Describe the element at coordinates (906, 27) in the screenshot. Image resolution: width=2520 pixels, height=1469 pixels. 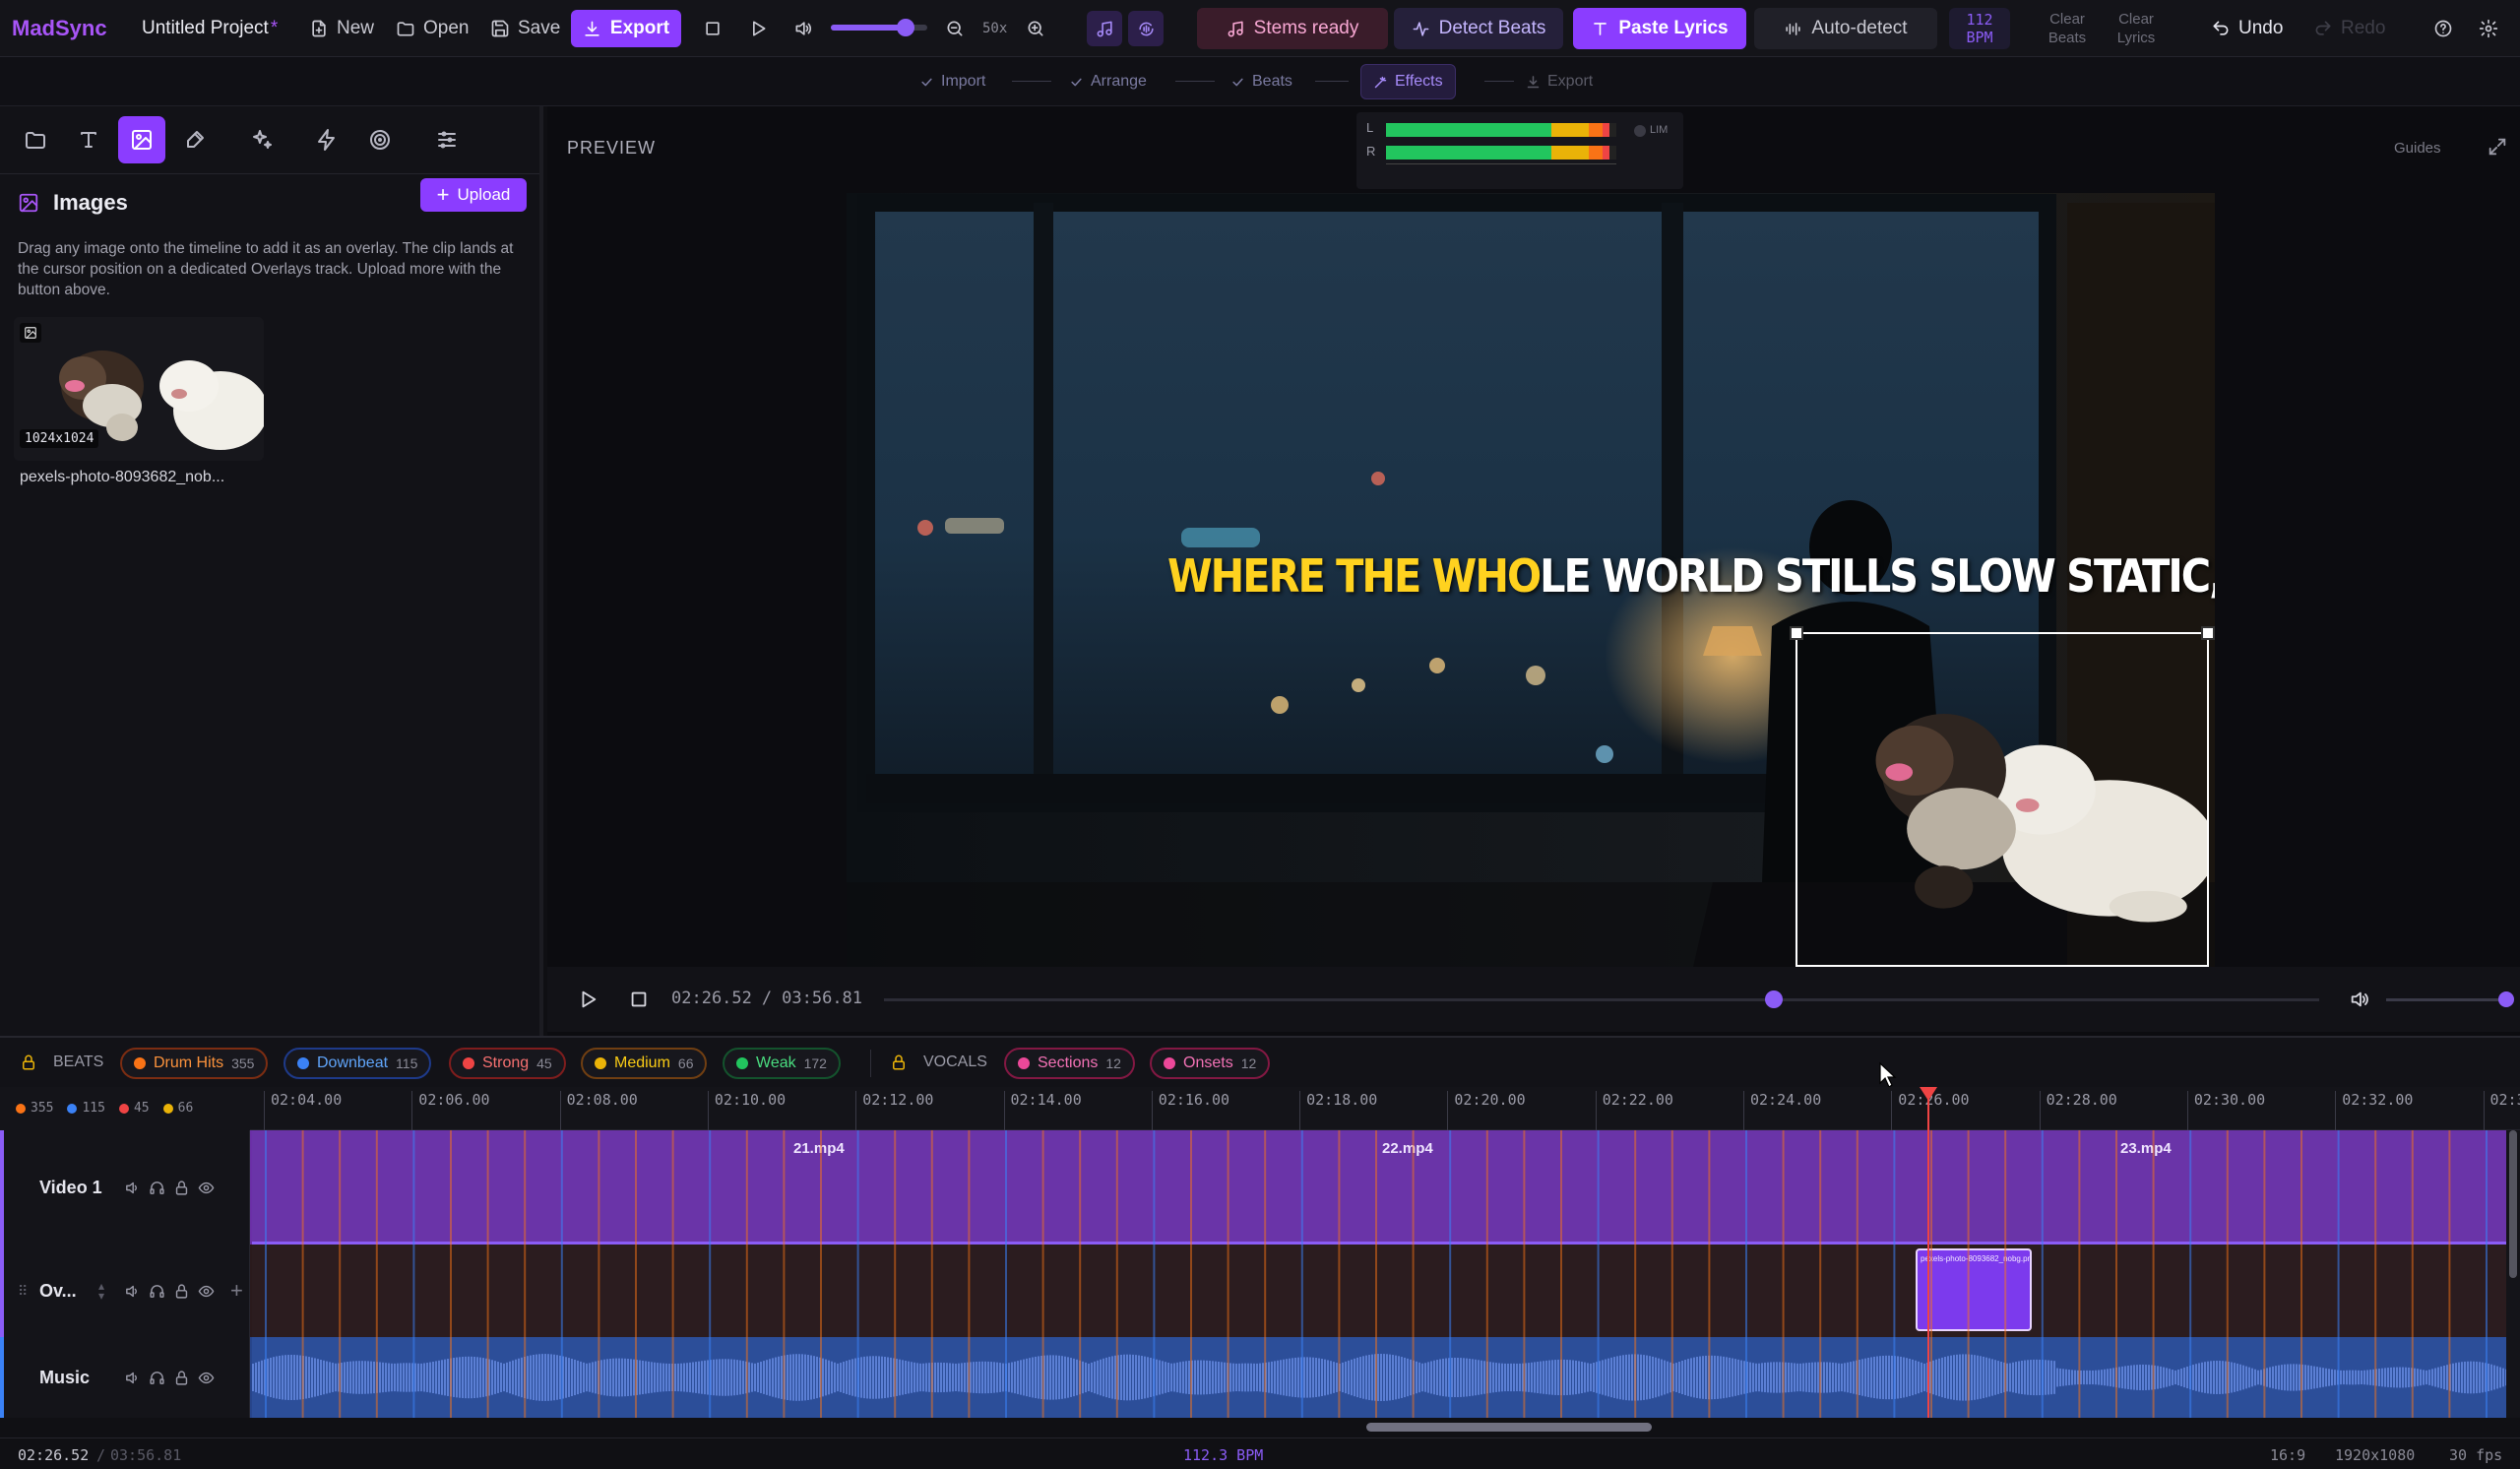
I see `volume-knob` at that location.